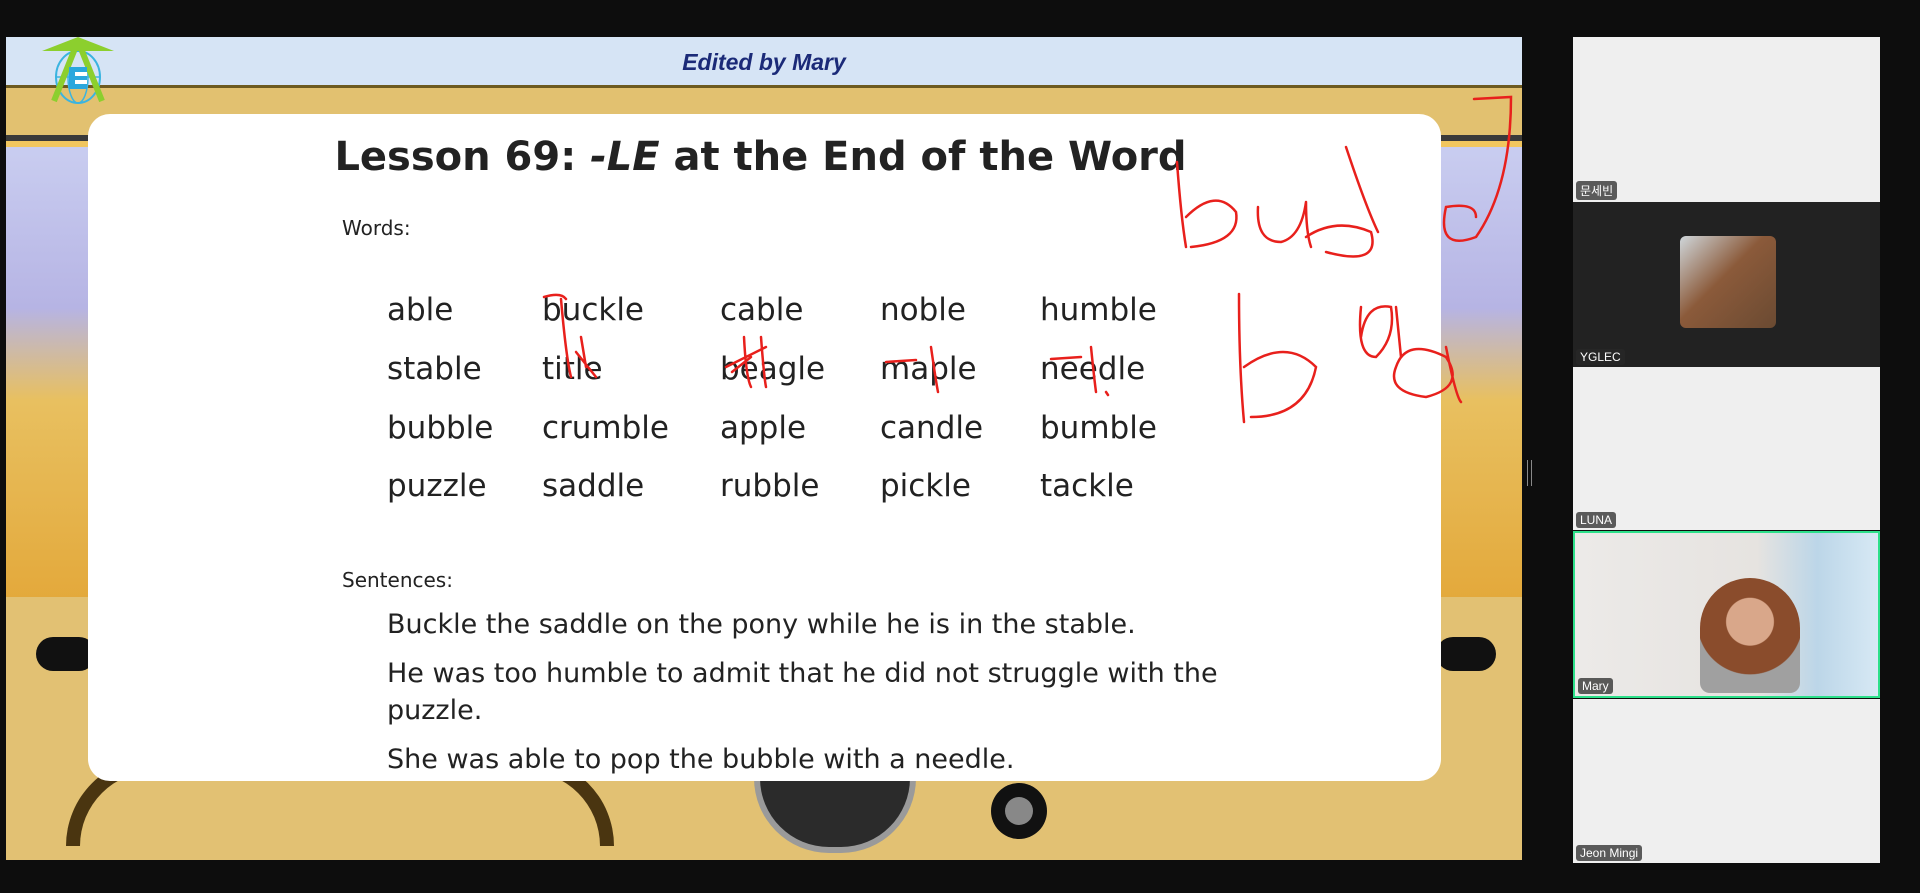  Describe the element at coordinates (593, 486) in the screenshot. I see `word-saddle: saddle` at that location.